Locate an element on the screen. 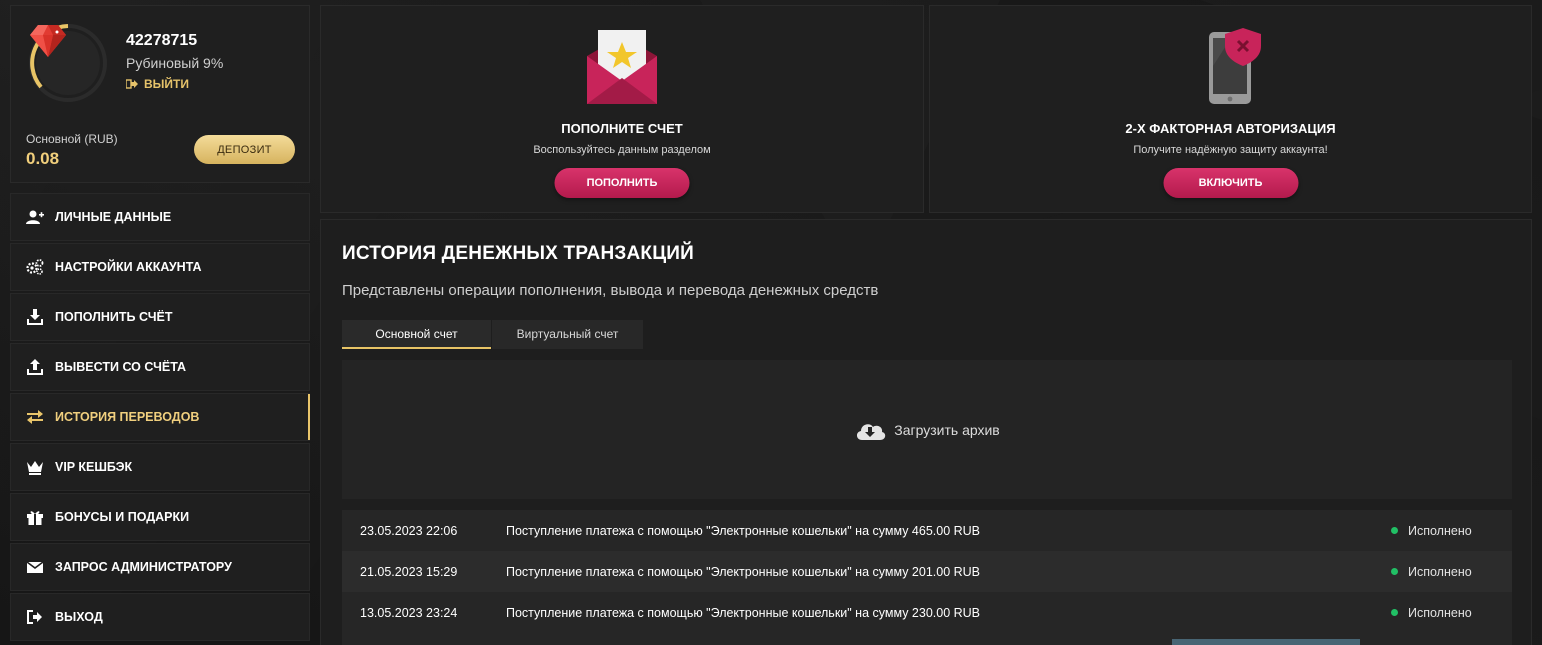 The width and height of the screenshot is (1542, 645). sidebar-item-bonuses: БОНУСЫ И ПОДАРКИ is located at coordinates (160, 517).